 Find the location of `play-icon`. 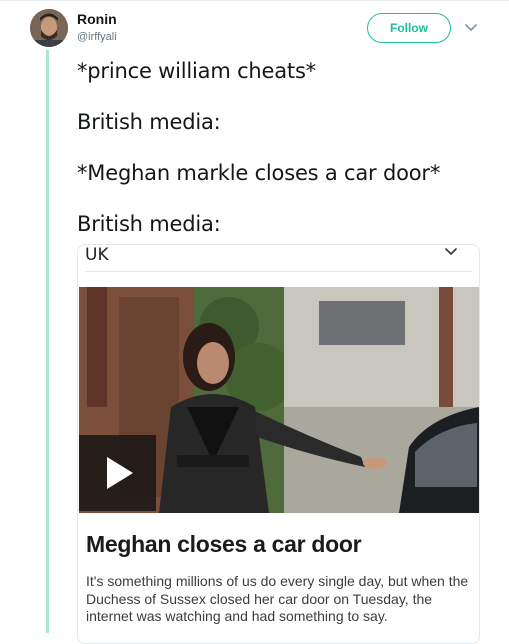

play-icon is located at coordinates (120, 473).